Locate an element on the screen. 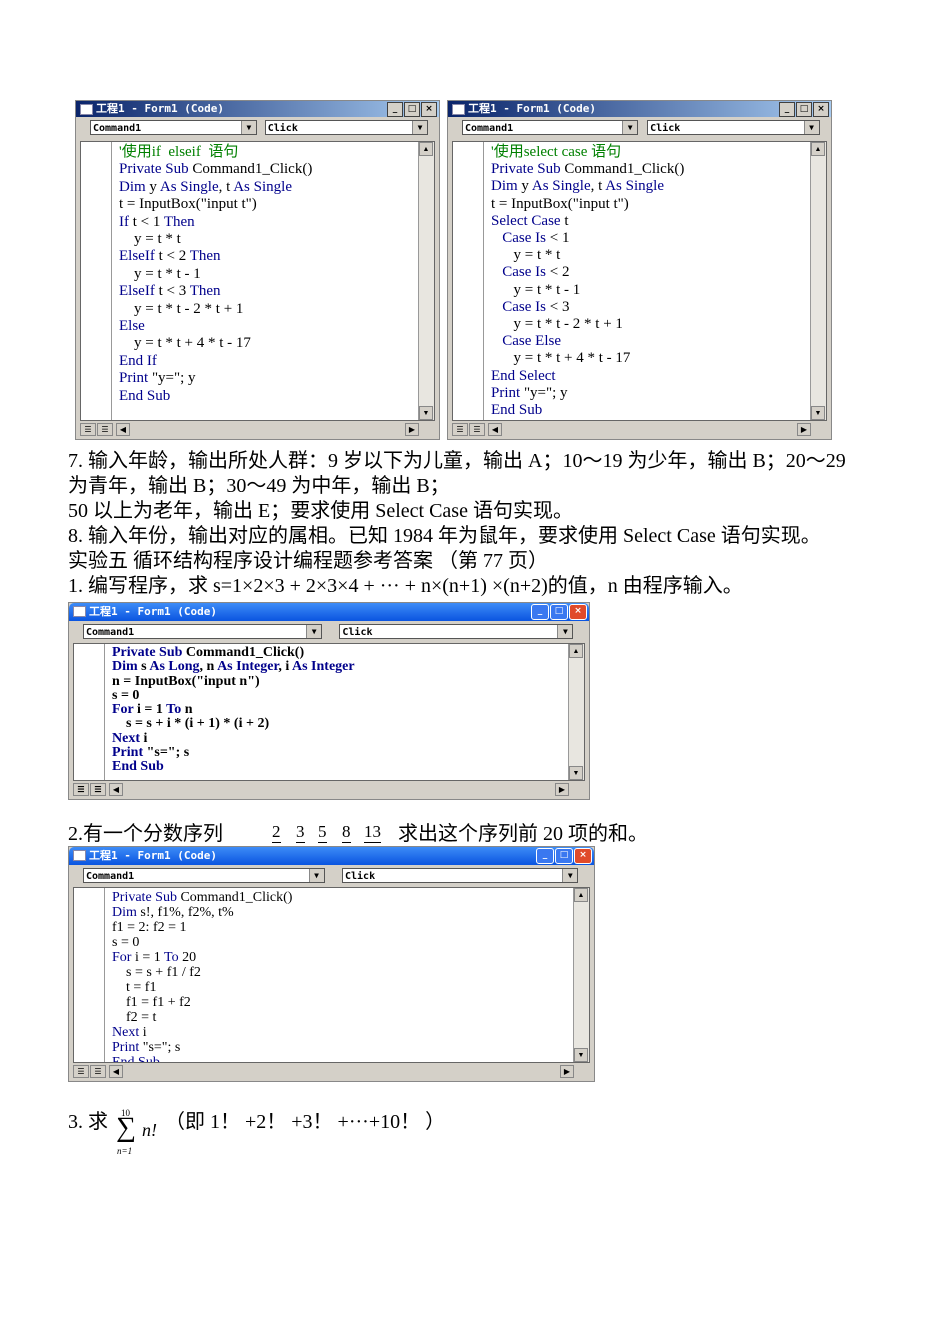  code-line: Next i is located at coordinates (233, 738).